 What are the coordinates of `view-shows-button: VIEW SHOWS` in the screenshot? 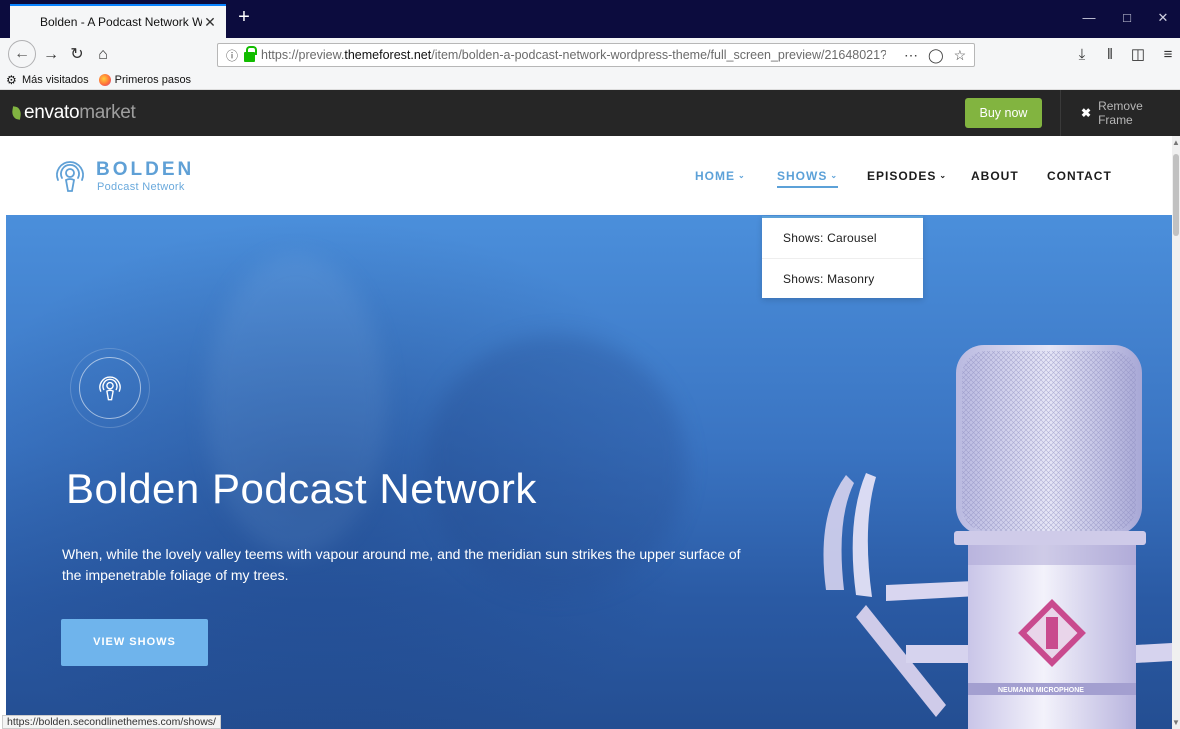 It's located at (134, 642).